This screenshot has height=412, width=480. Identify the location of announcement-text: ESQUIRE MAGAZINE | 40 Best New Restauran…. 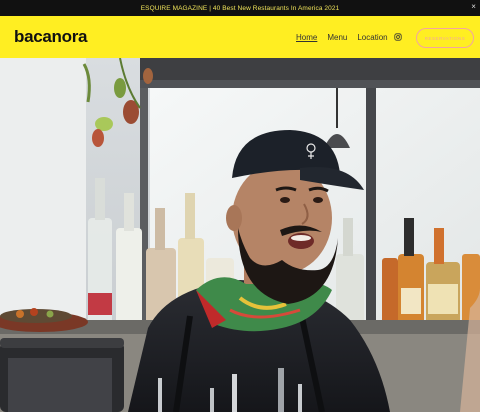
(240, 8).